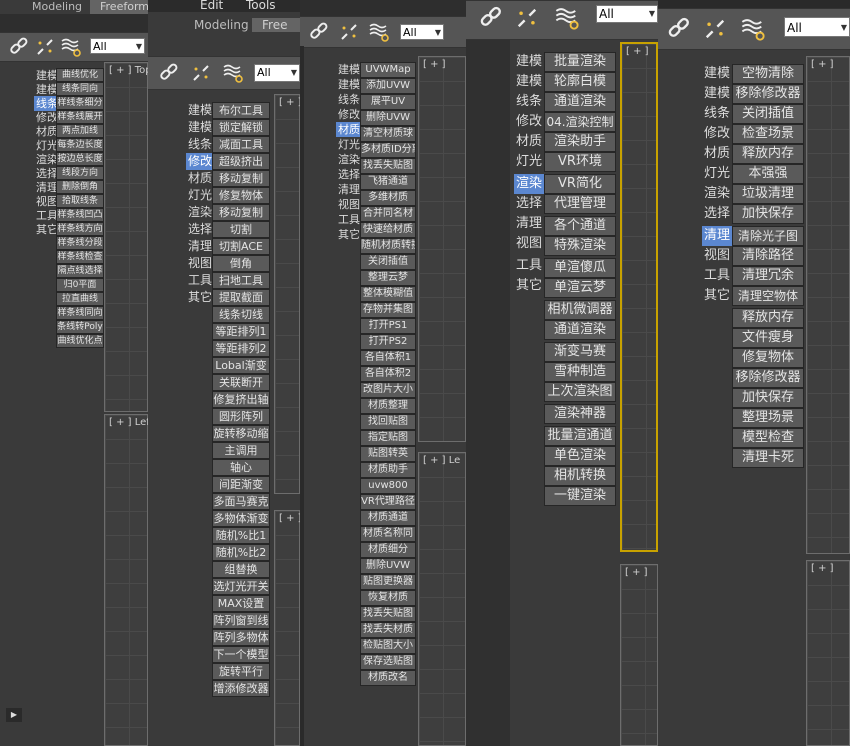  Describe the element at coordinates (80, 341) in the screenshot. I see `script-button: 曲线优化点` at that location.